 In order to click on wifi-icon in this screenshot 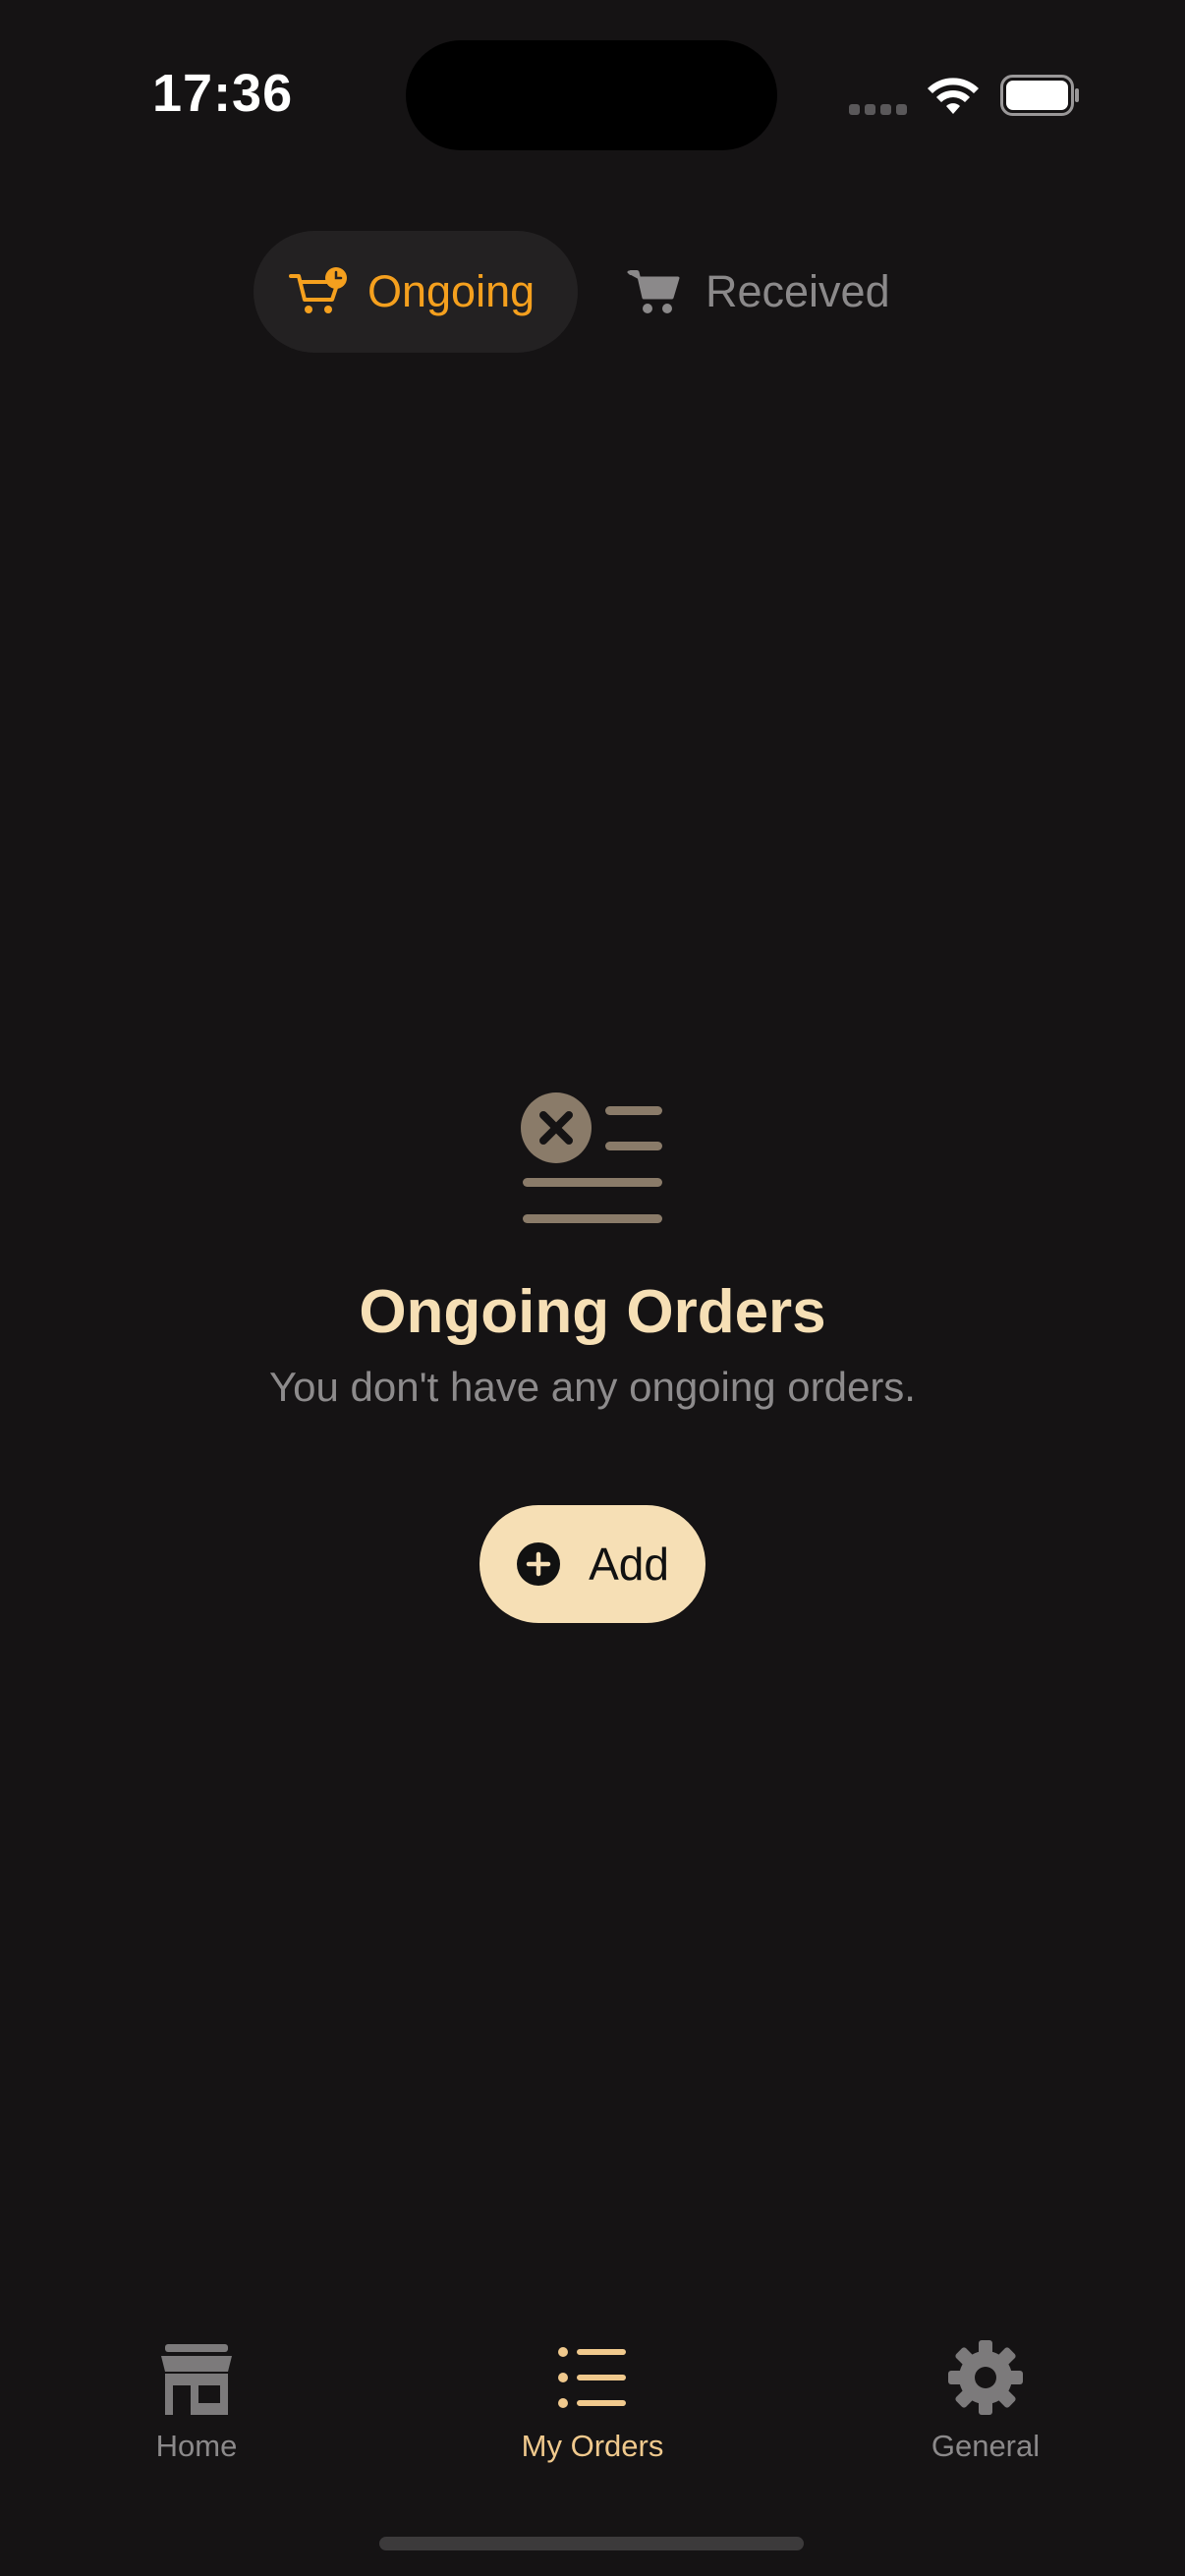, I will do `click(954, 96)`.